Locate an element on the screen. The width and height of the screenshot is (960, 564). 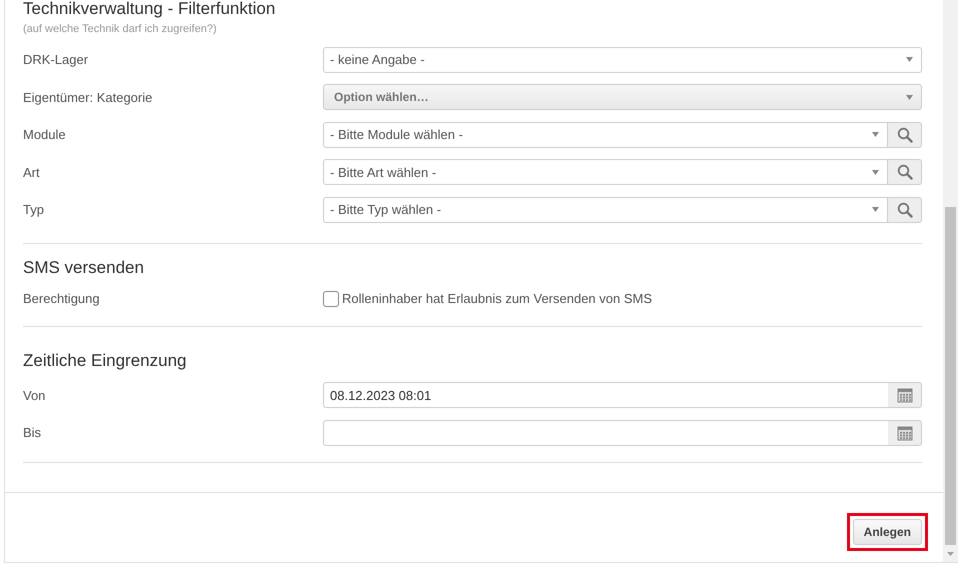
section-title: SMS versenden is located at coordinates (84, 268).